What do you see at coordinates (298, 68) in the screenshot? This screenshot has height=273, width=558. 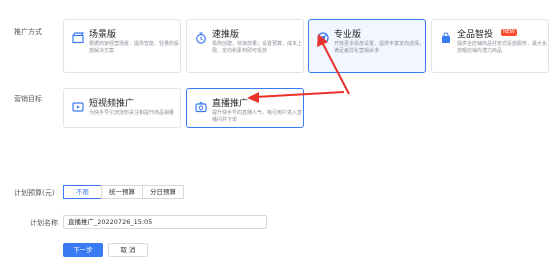 I see `annotation-arrows` at bounding box center [298, 68].